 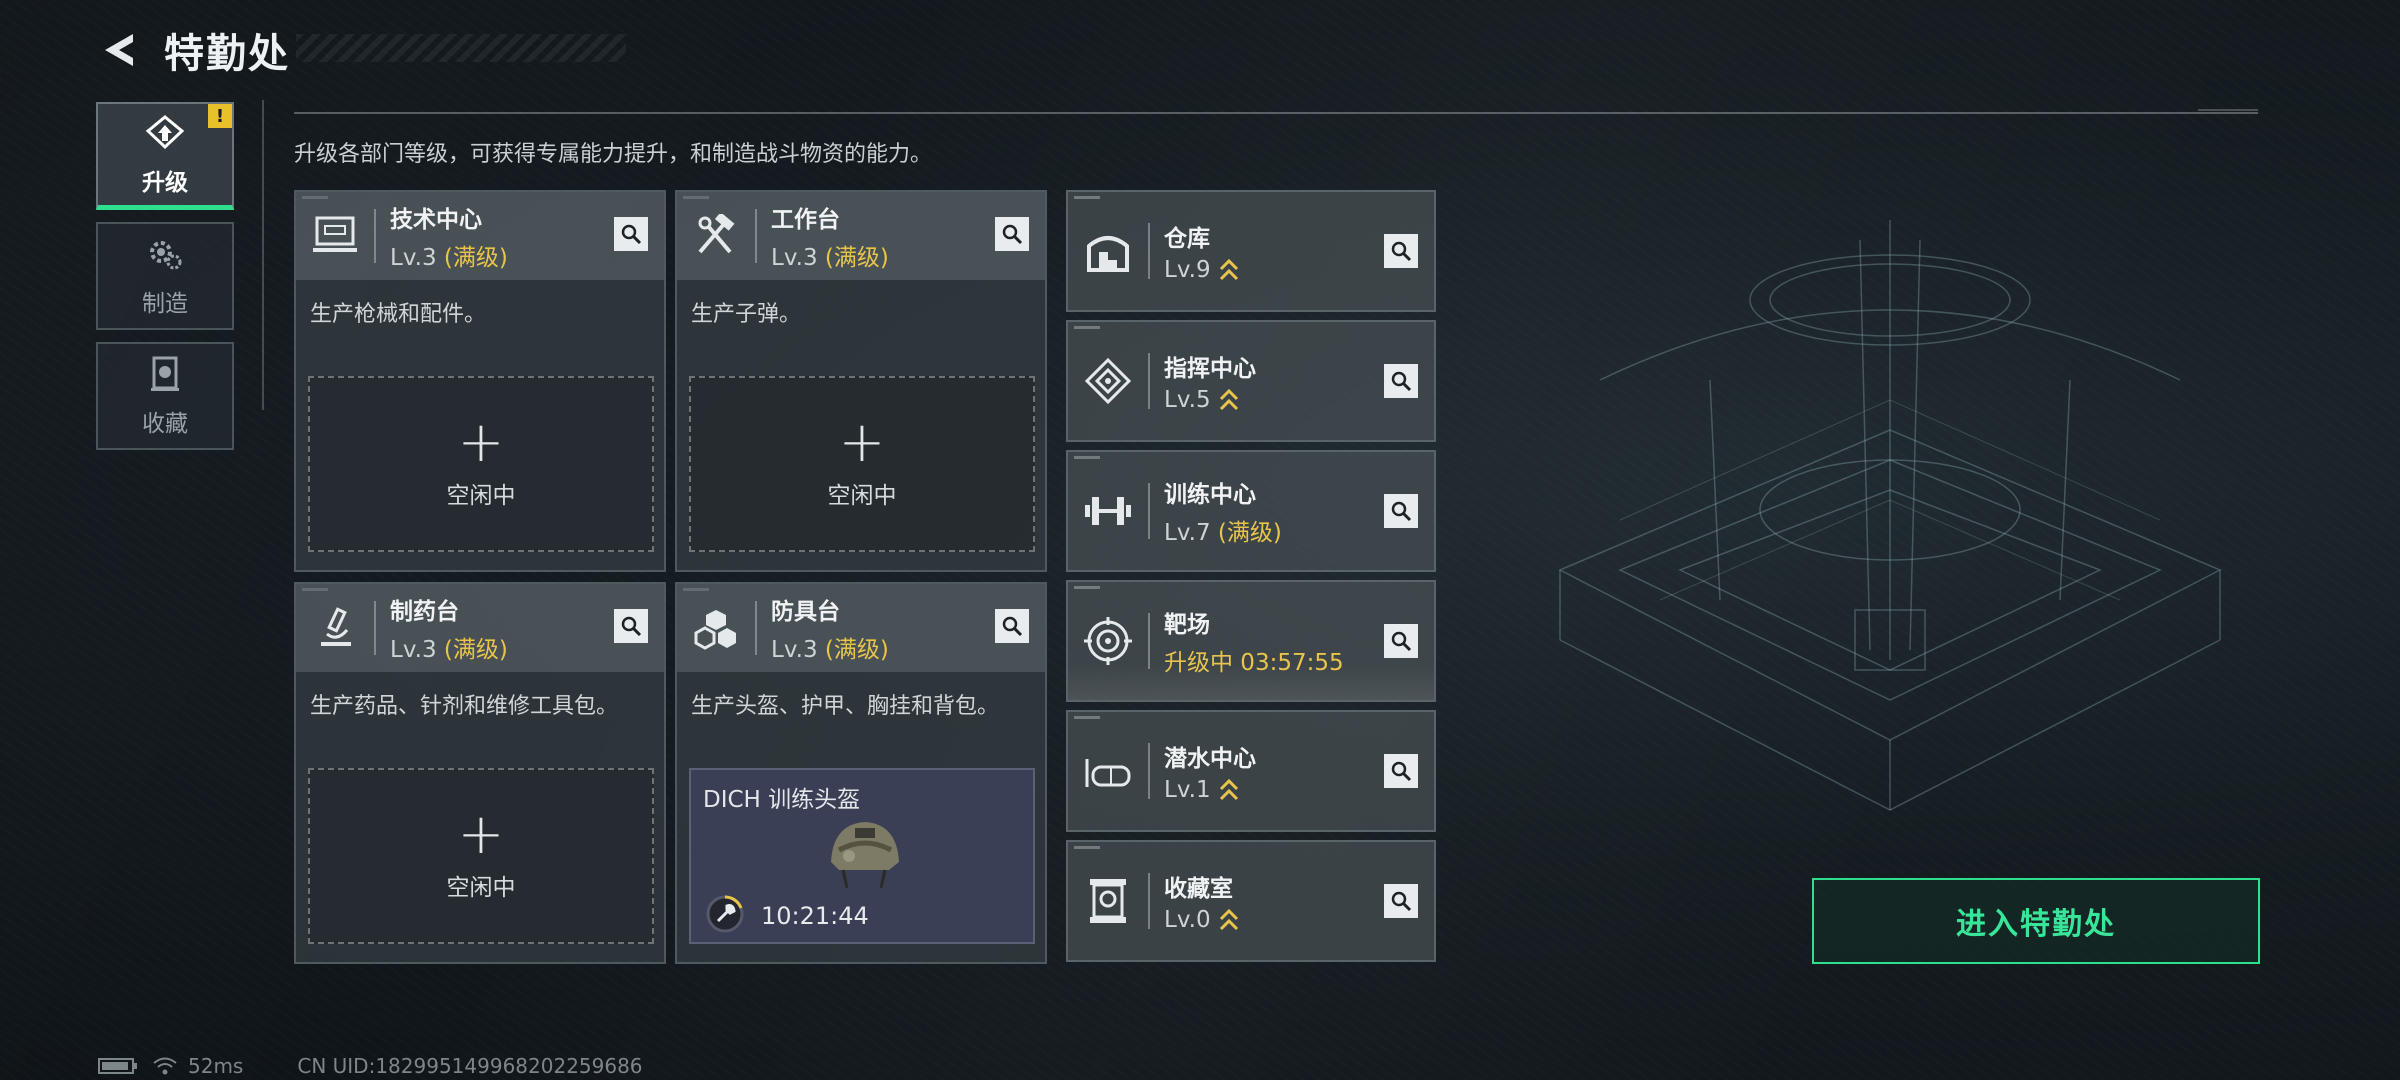 I want to click on crafting-item-name: DICH 训练头盔, so click(x=782, y=800).